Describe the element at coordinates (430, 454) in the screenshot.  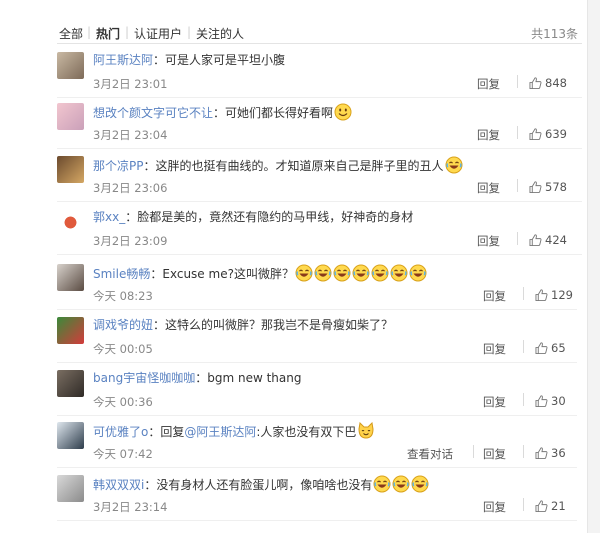
I see `view-dialog-button: 查看对话` at that location.